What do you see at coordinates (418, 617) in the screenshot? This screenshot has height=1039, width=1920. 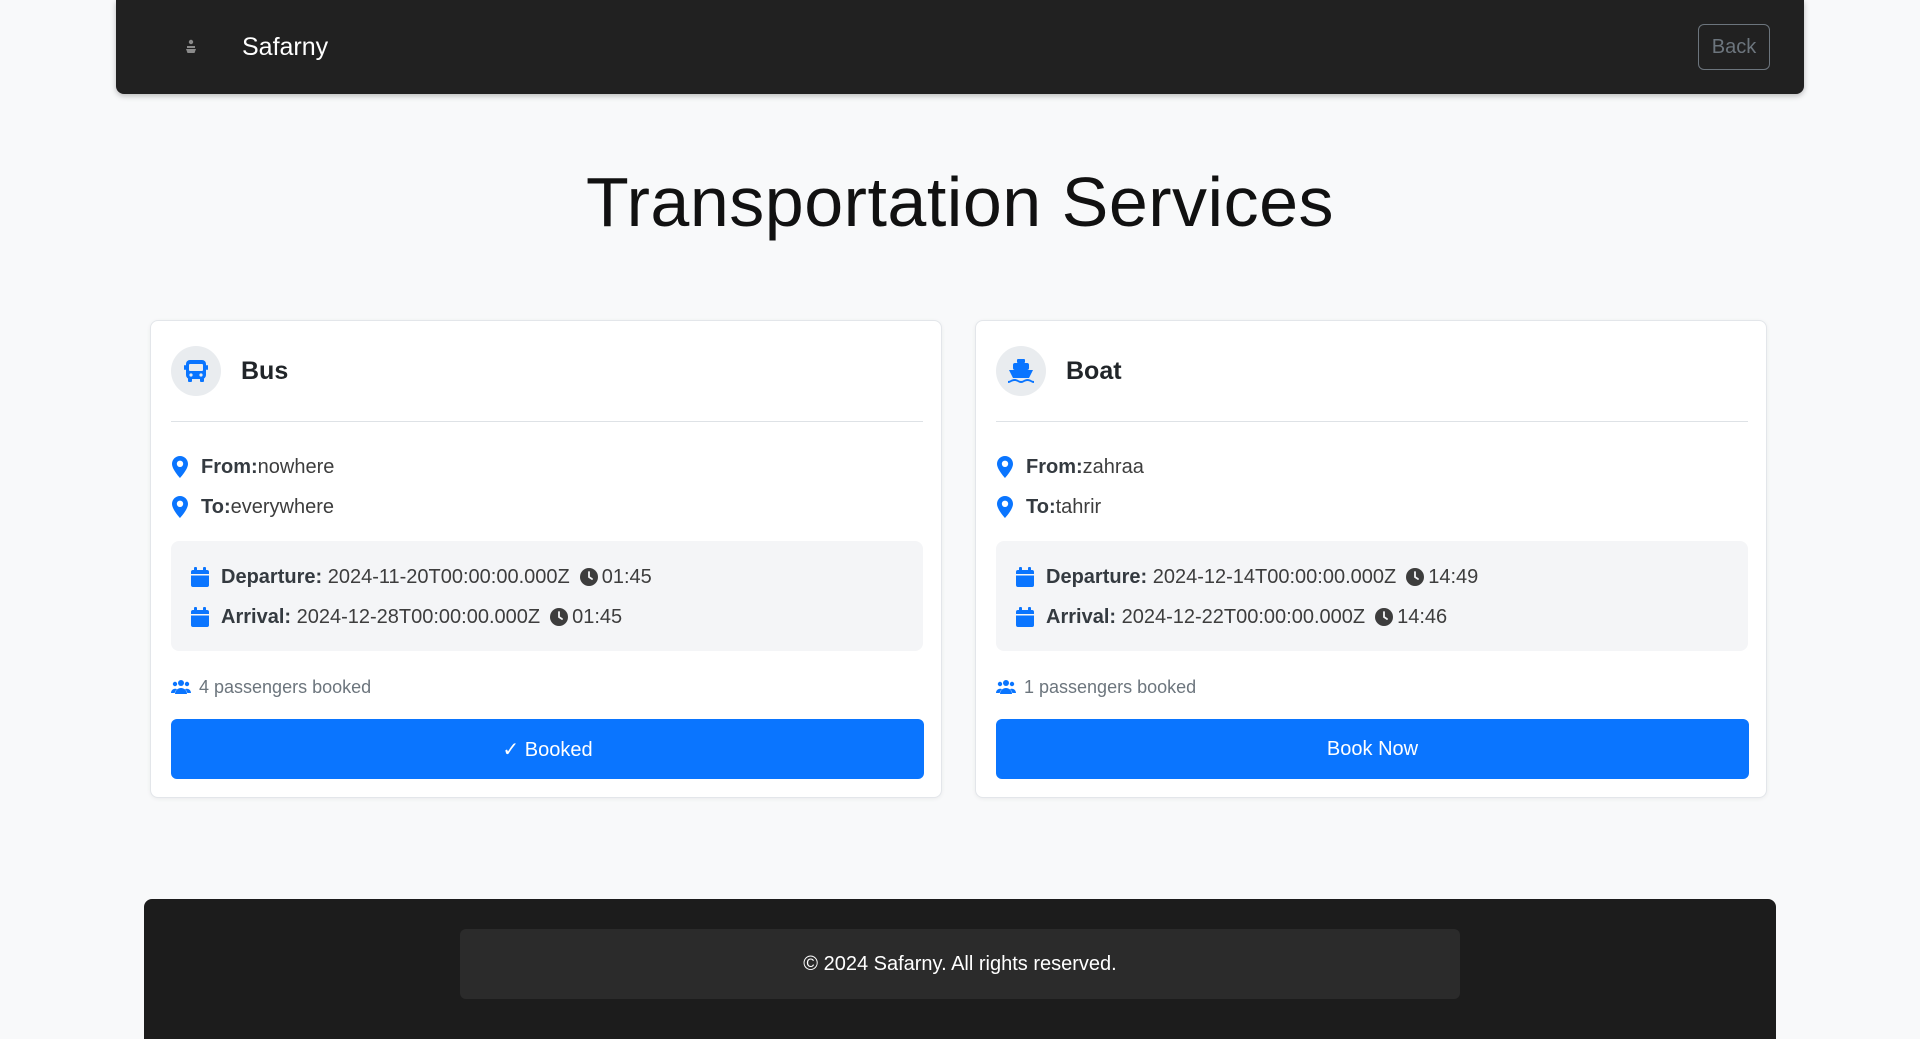 I see `arrival-date: 2024-12-28T00:00:00.000Z` at bounding box center [418, 617].